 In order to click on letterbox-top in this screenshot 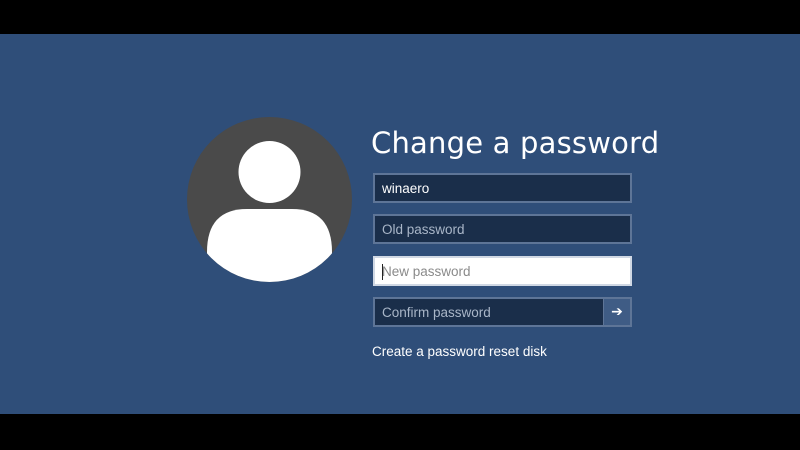, I will do `click(400, 17)`.